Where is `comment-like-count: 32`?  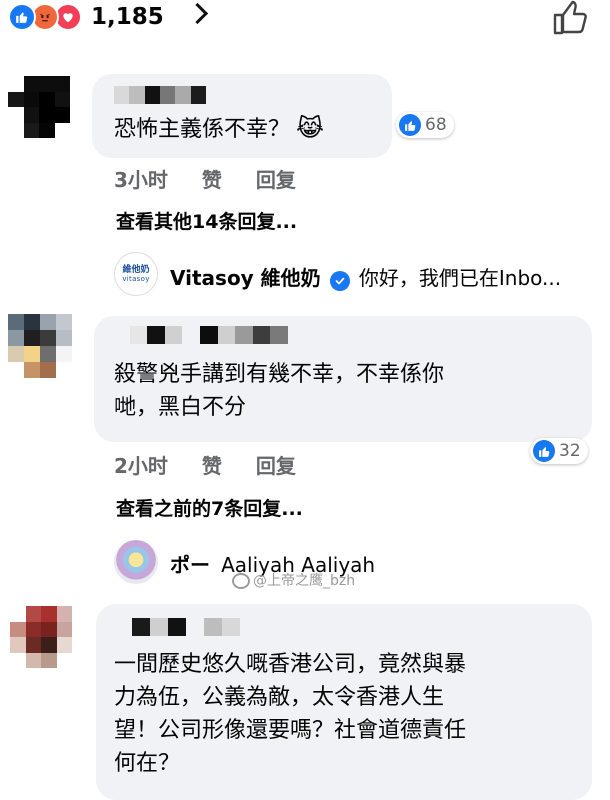
comment-like-count: 32 is located at coordinates (559, 451).